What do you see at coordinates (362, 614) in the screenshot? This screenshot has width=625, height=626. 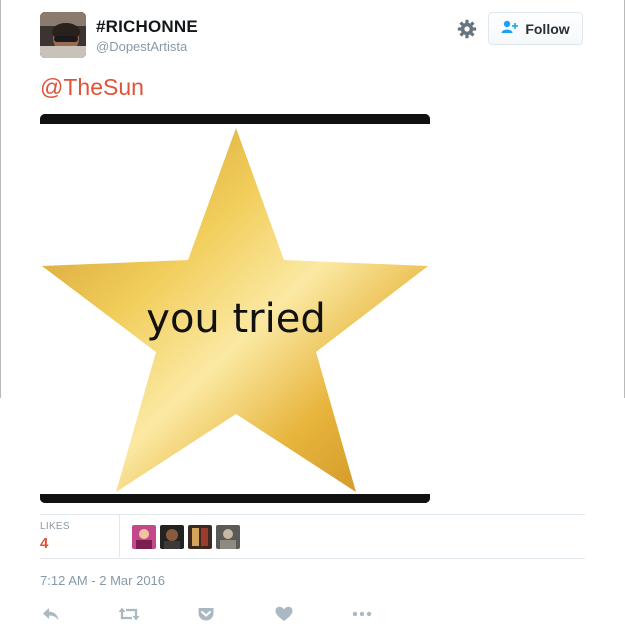 I see `more-icon` at bounding box center [362, 614].